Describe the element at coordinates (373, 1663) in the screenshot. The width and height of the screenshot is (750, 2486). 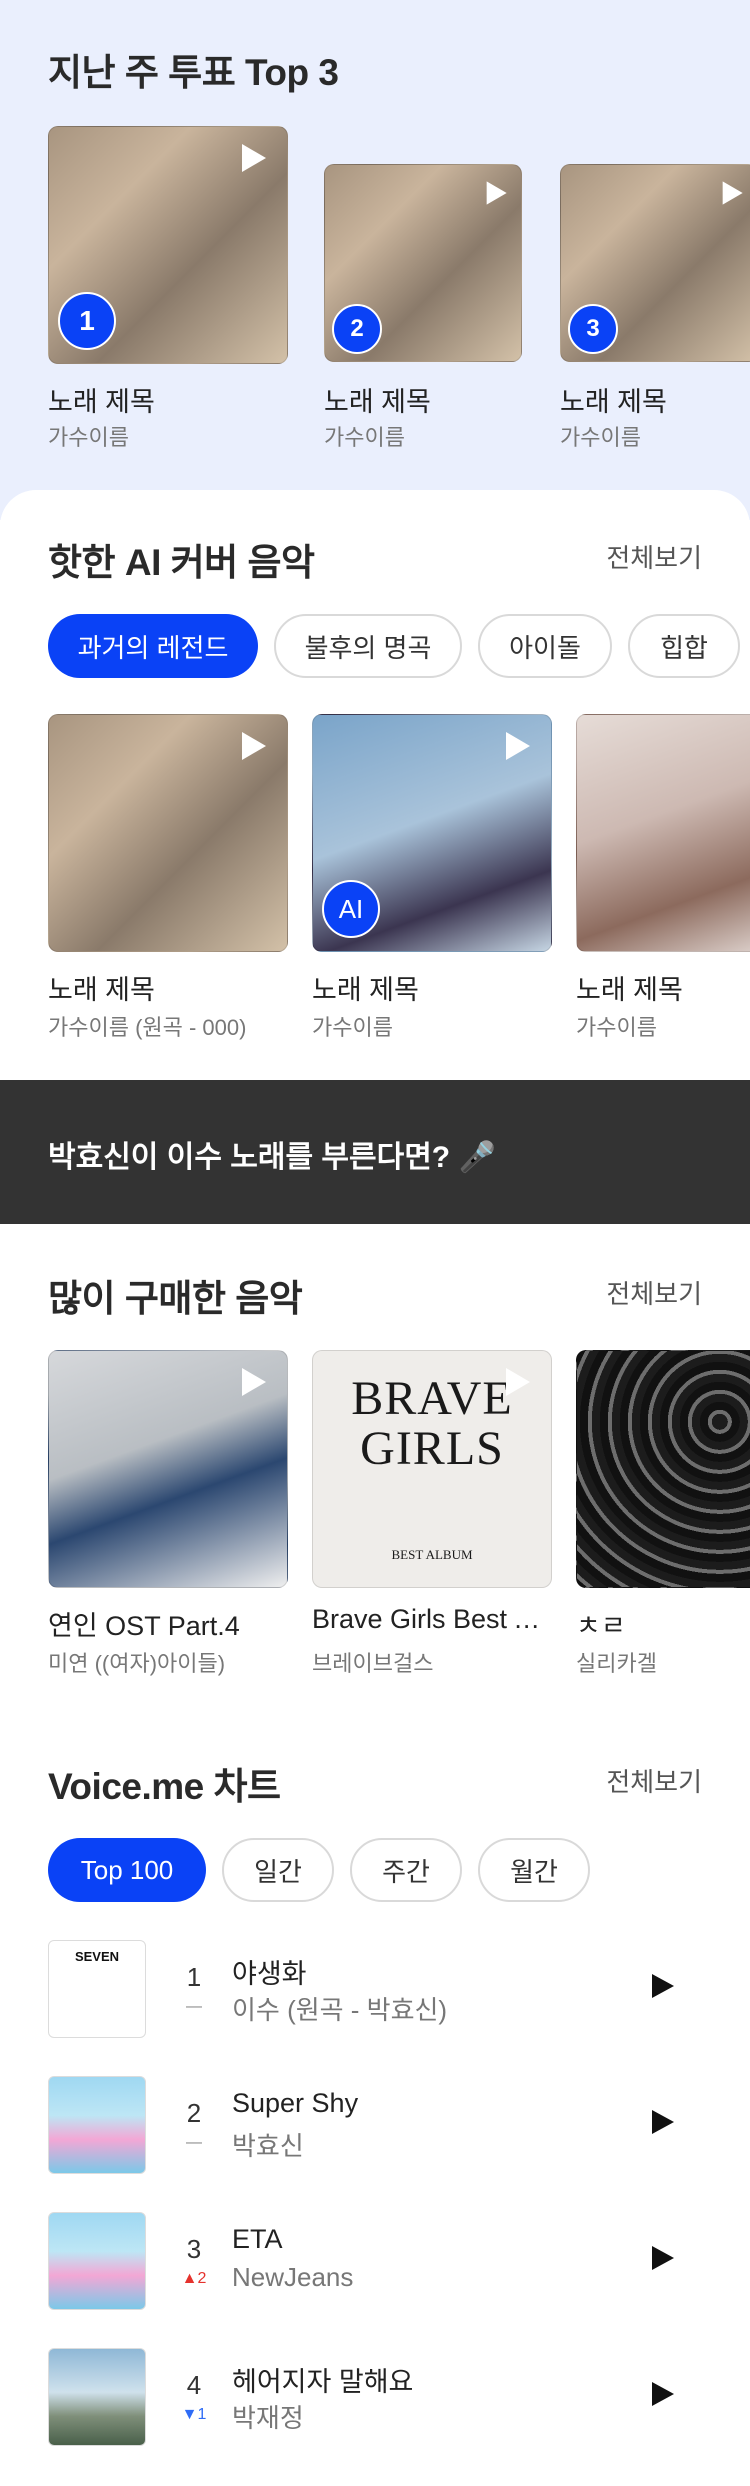
I see `song-artist: 브레이브걸스` at that location.